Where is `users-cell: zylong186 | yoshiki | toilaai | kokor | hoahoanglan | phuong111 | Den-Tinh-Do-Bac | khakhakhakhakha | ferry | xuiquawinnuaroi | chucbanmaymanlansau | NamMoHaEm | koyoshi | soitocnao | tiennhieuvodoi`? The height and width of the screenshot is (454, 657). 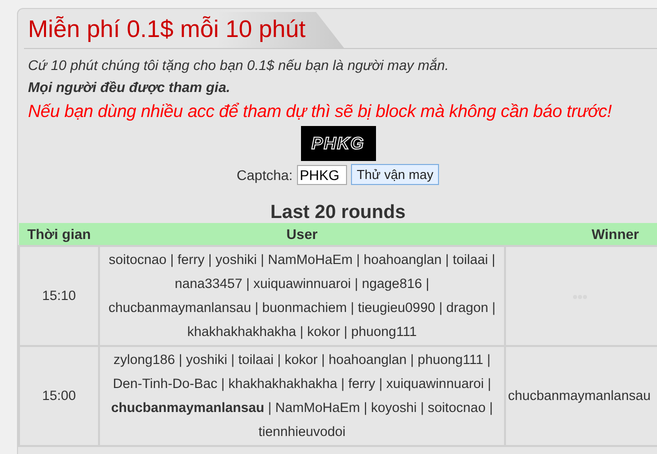 users-cell: zylong186 | yoshiki | toilaai | kokor | hoahoanglan | phuong111 | Den-Tinh-Do-Bac | khakhakhakhakha | ferry | xuiquawinnuaroi | chucbanmaymanlansau | NamMoHaEm | koyoshi | soitocnao | tiennhieuvodoi is located at coordinates (302, 396).